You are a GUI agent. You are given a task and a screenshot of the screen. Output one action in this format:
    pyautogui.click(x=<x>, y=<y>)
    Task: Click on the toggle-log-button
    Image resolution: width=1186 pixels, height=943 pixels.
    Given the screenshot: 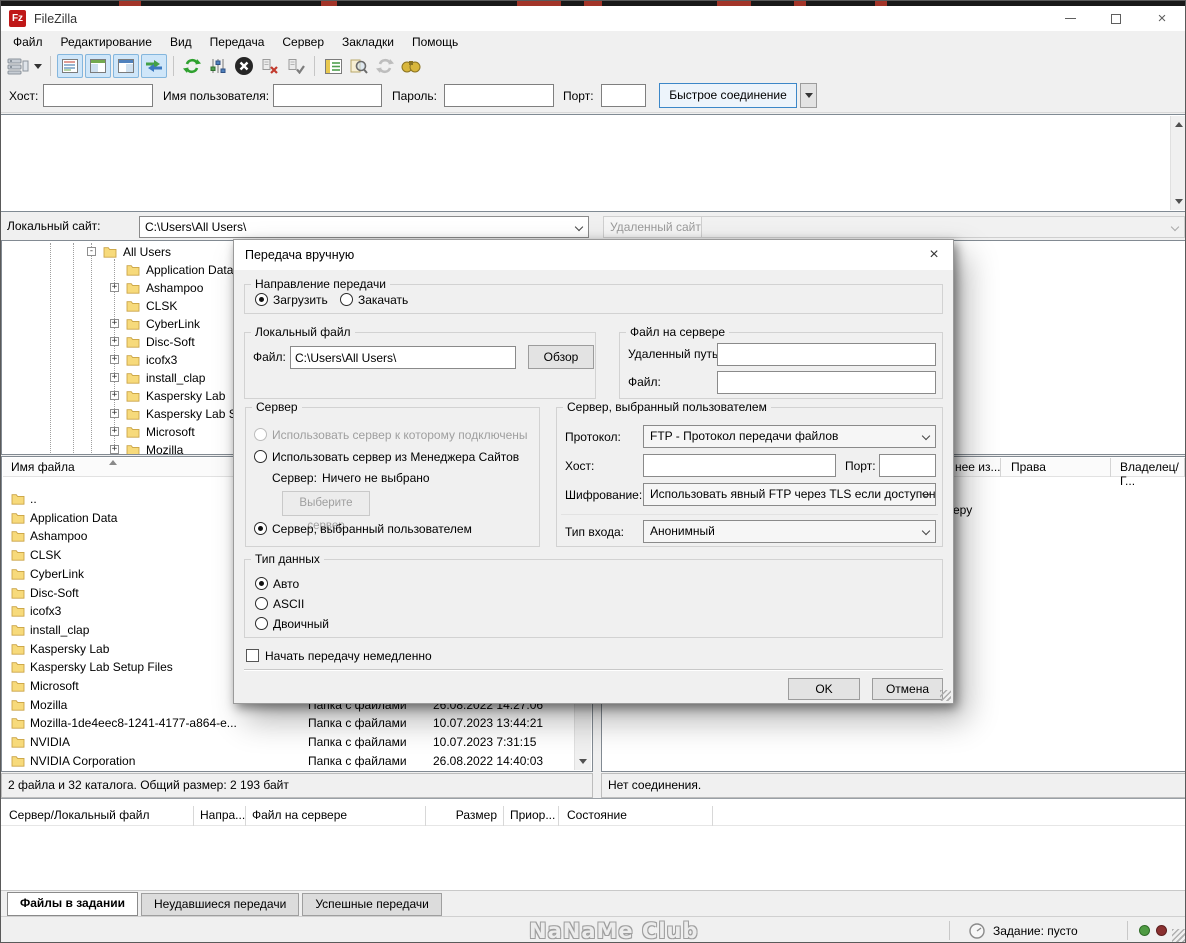 What is the action you would take?
    pyautogui.click(x=70, y=66)
    